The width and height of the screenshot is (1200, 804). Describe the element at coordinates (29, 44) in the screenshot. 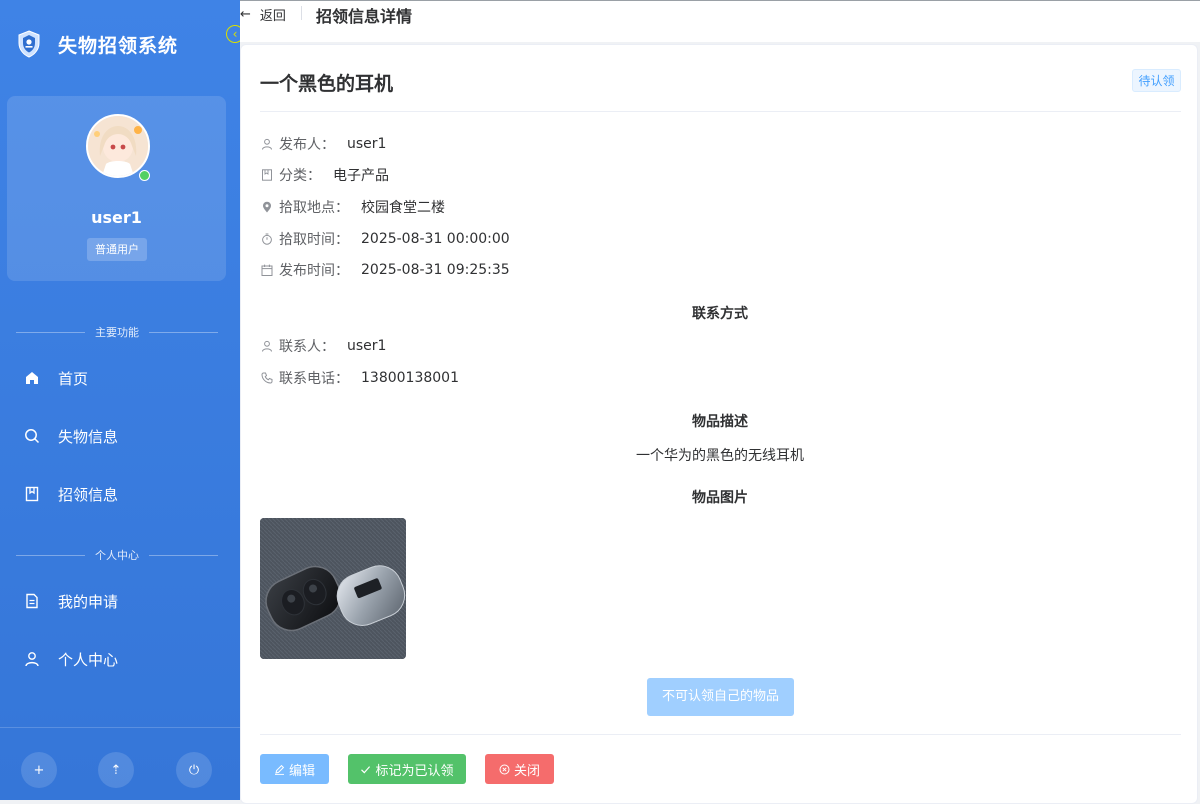

I see `shield-logo-icon` at that location.